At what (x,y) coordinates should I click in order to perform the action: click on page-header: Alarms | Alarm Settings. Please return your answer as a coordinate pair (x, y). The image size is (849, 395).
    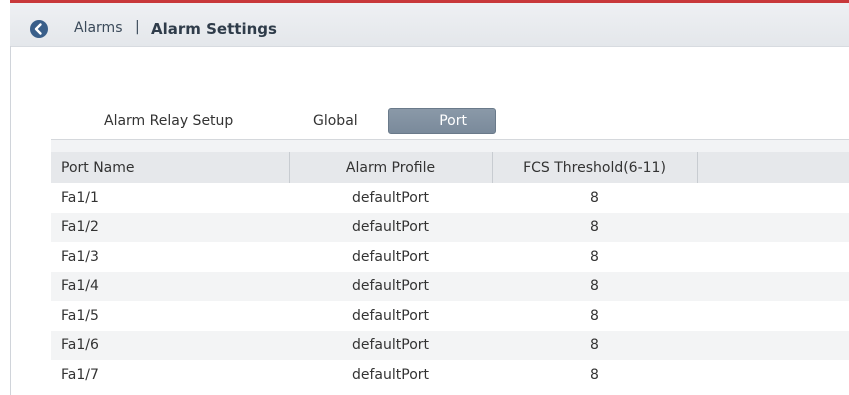
    Looking at the image, I should click on (429, 25).